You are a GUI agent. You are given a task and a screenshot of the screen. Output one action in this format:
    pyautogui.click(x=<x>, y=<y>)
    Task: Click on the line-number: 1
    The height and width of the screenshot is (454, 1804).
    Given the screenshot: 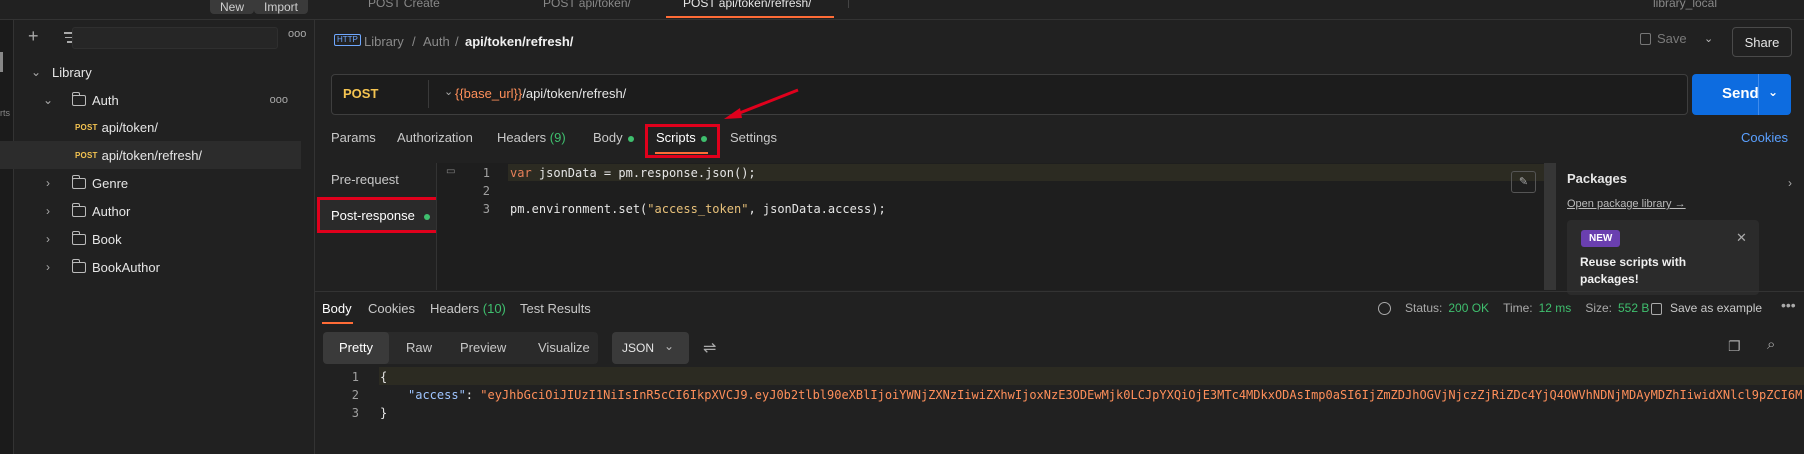 What is the action you would take?
    pyautogui.click(x=486, y=173)
    